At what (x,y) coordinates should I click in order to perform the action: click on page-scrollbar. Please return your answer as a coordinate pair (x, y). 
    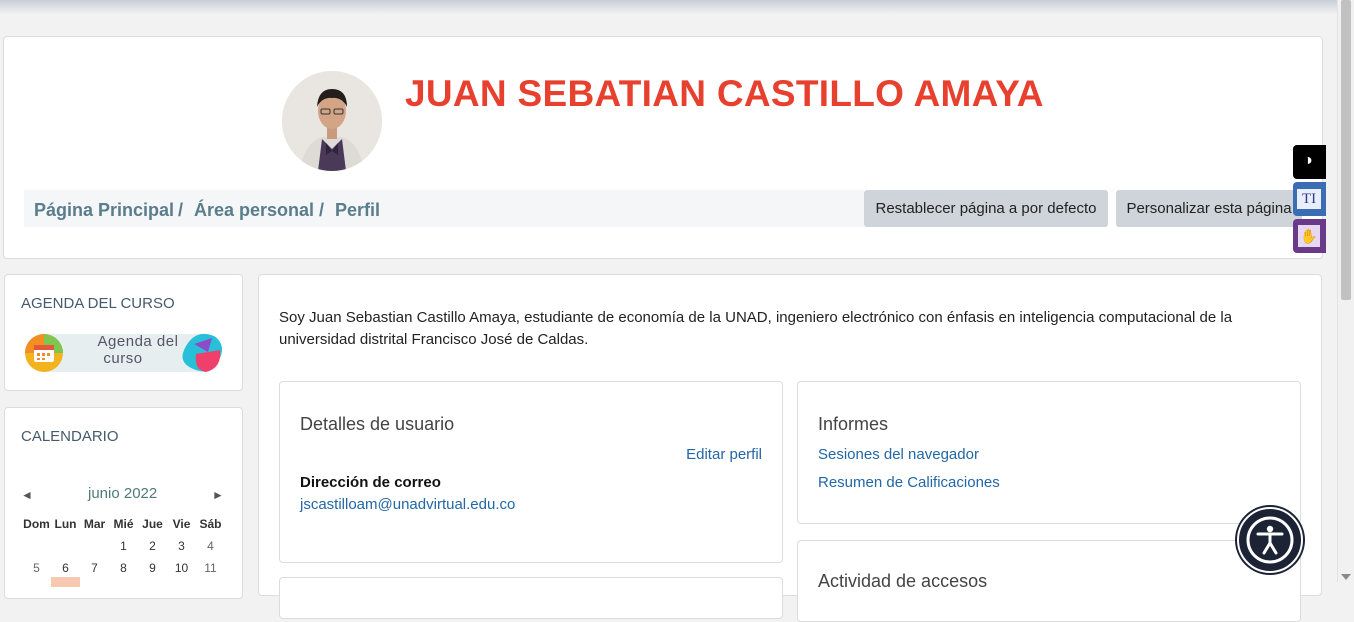
    Looking at the image, I should click on (1345, 291).